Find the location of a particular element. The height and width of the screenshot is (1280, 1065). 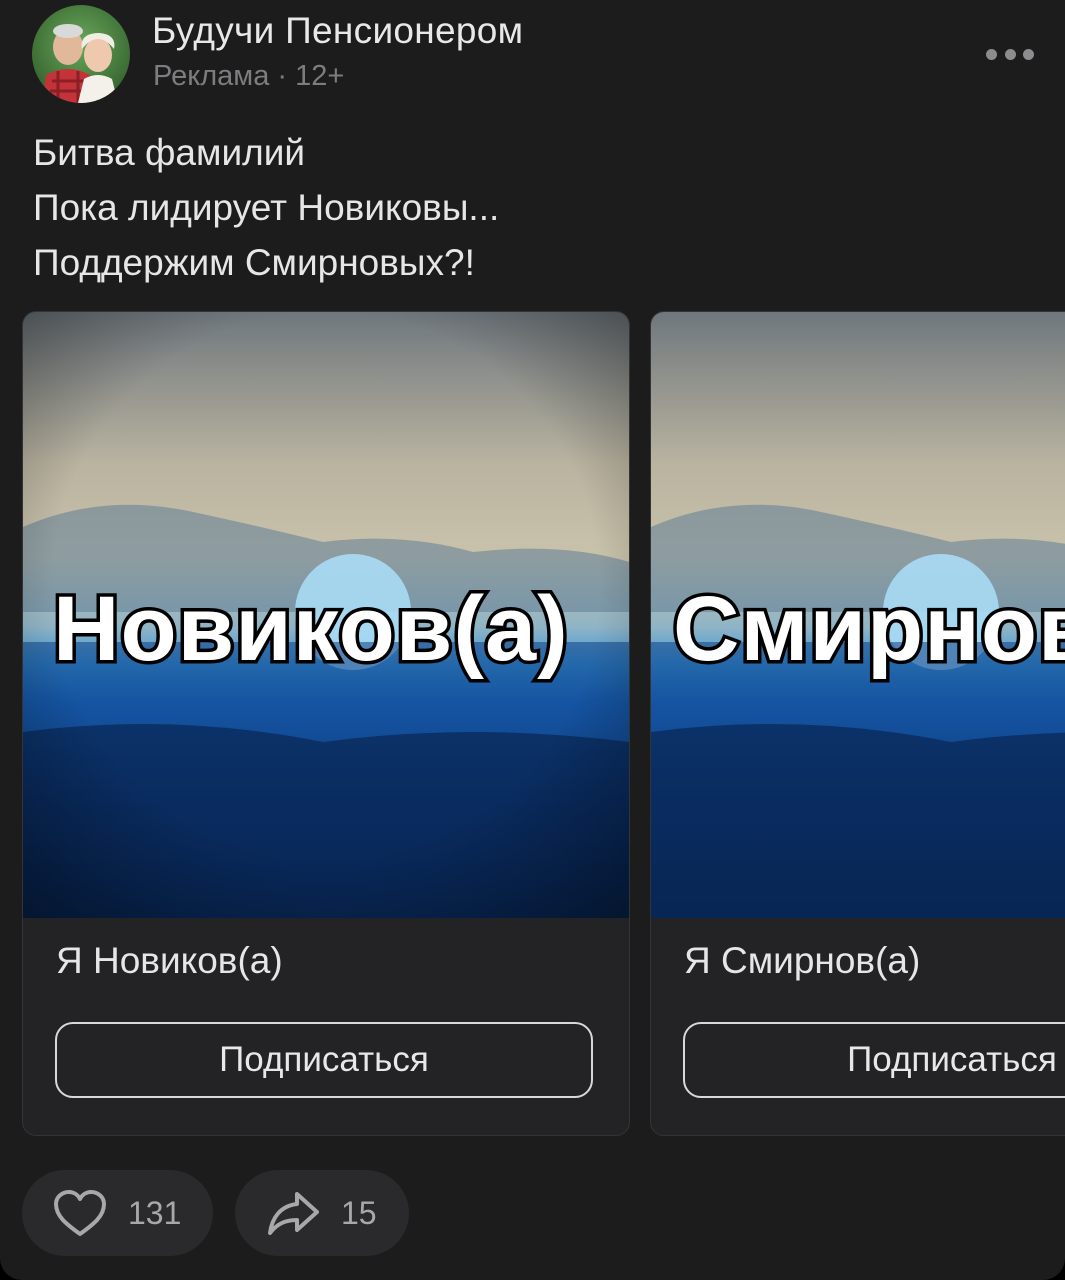

heart-icon is located at coordinates (80, 1213).